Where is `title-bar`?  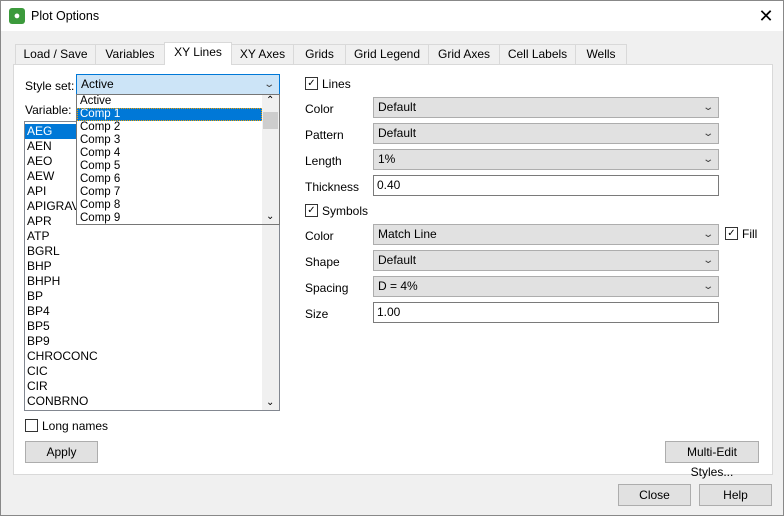
title-bar is located at coordinates (392, 16).